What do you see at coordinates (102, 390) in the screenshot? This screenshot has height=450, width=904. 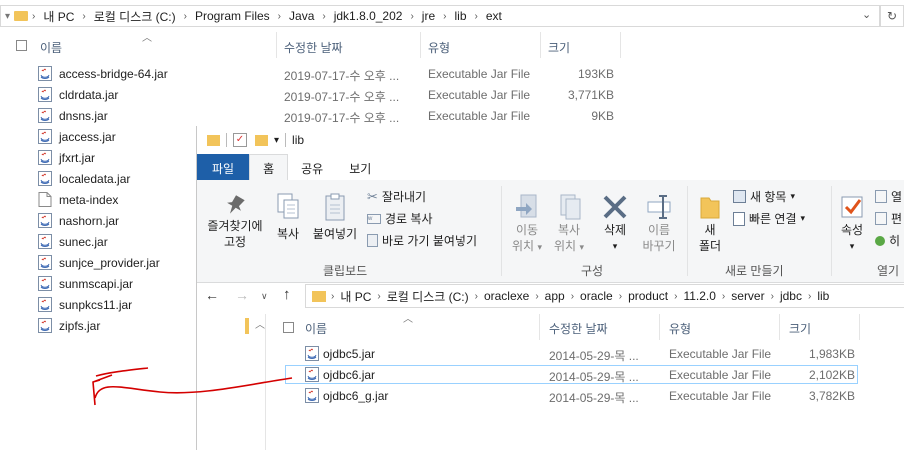 I see `annotation-arrowhead` at bounding box center [102, 390].